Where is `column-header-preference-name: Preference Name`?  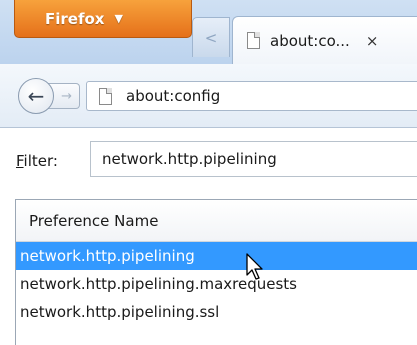 column-header-preference-name: Preference Name is located at coordinates (216, 221).